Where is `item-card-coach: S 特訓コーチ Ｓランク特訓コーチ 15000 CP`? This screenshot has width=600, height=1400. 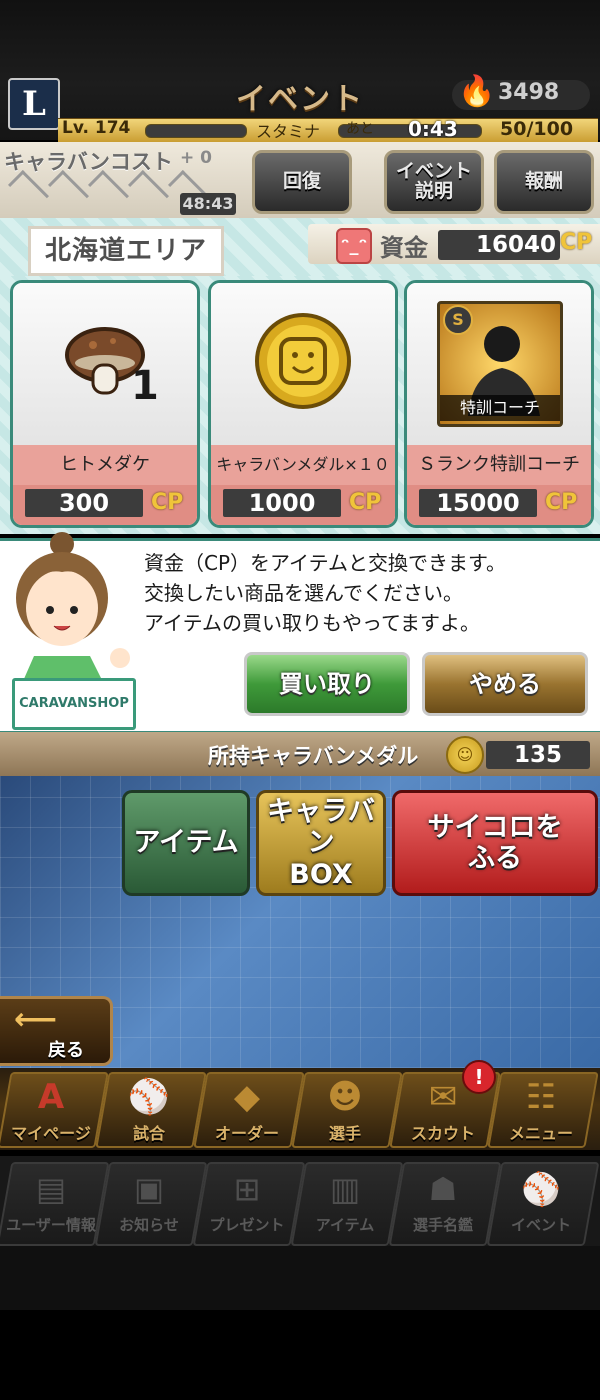 item-card-coach: S 特訓コーチ Ｓランク特訓コーチ 15000 CP is located at coordinates (499, 404).